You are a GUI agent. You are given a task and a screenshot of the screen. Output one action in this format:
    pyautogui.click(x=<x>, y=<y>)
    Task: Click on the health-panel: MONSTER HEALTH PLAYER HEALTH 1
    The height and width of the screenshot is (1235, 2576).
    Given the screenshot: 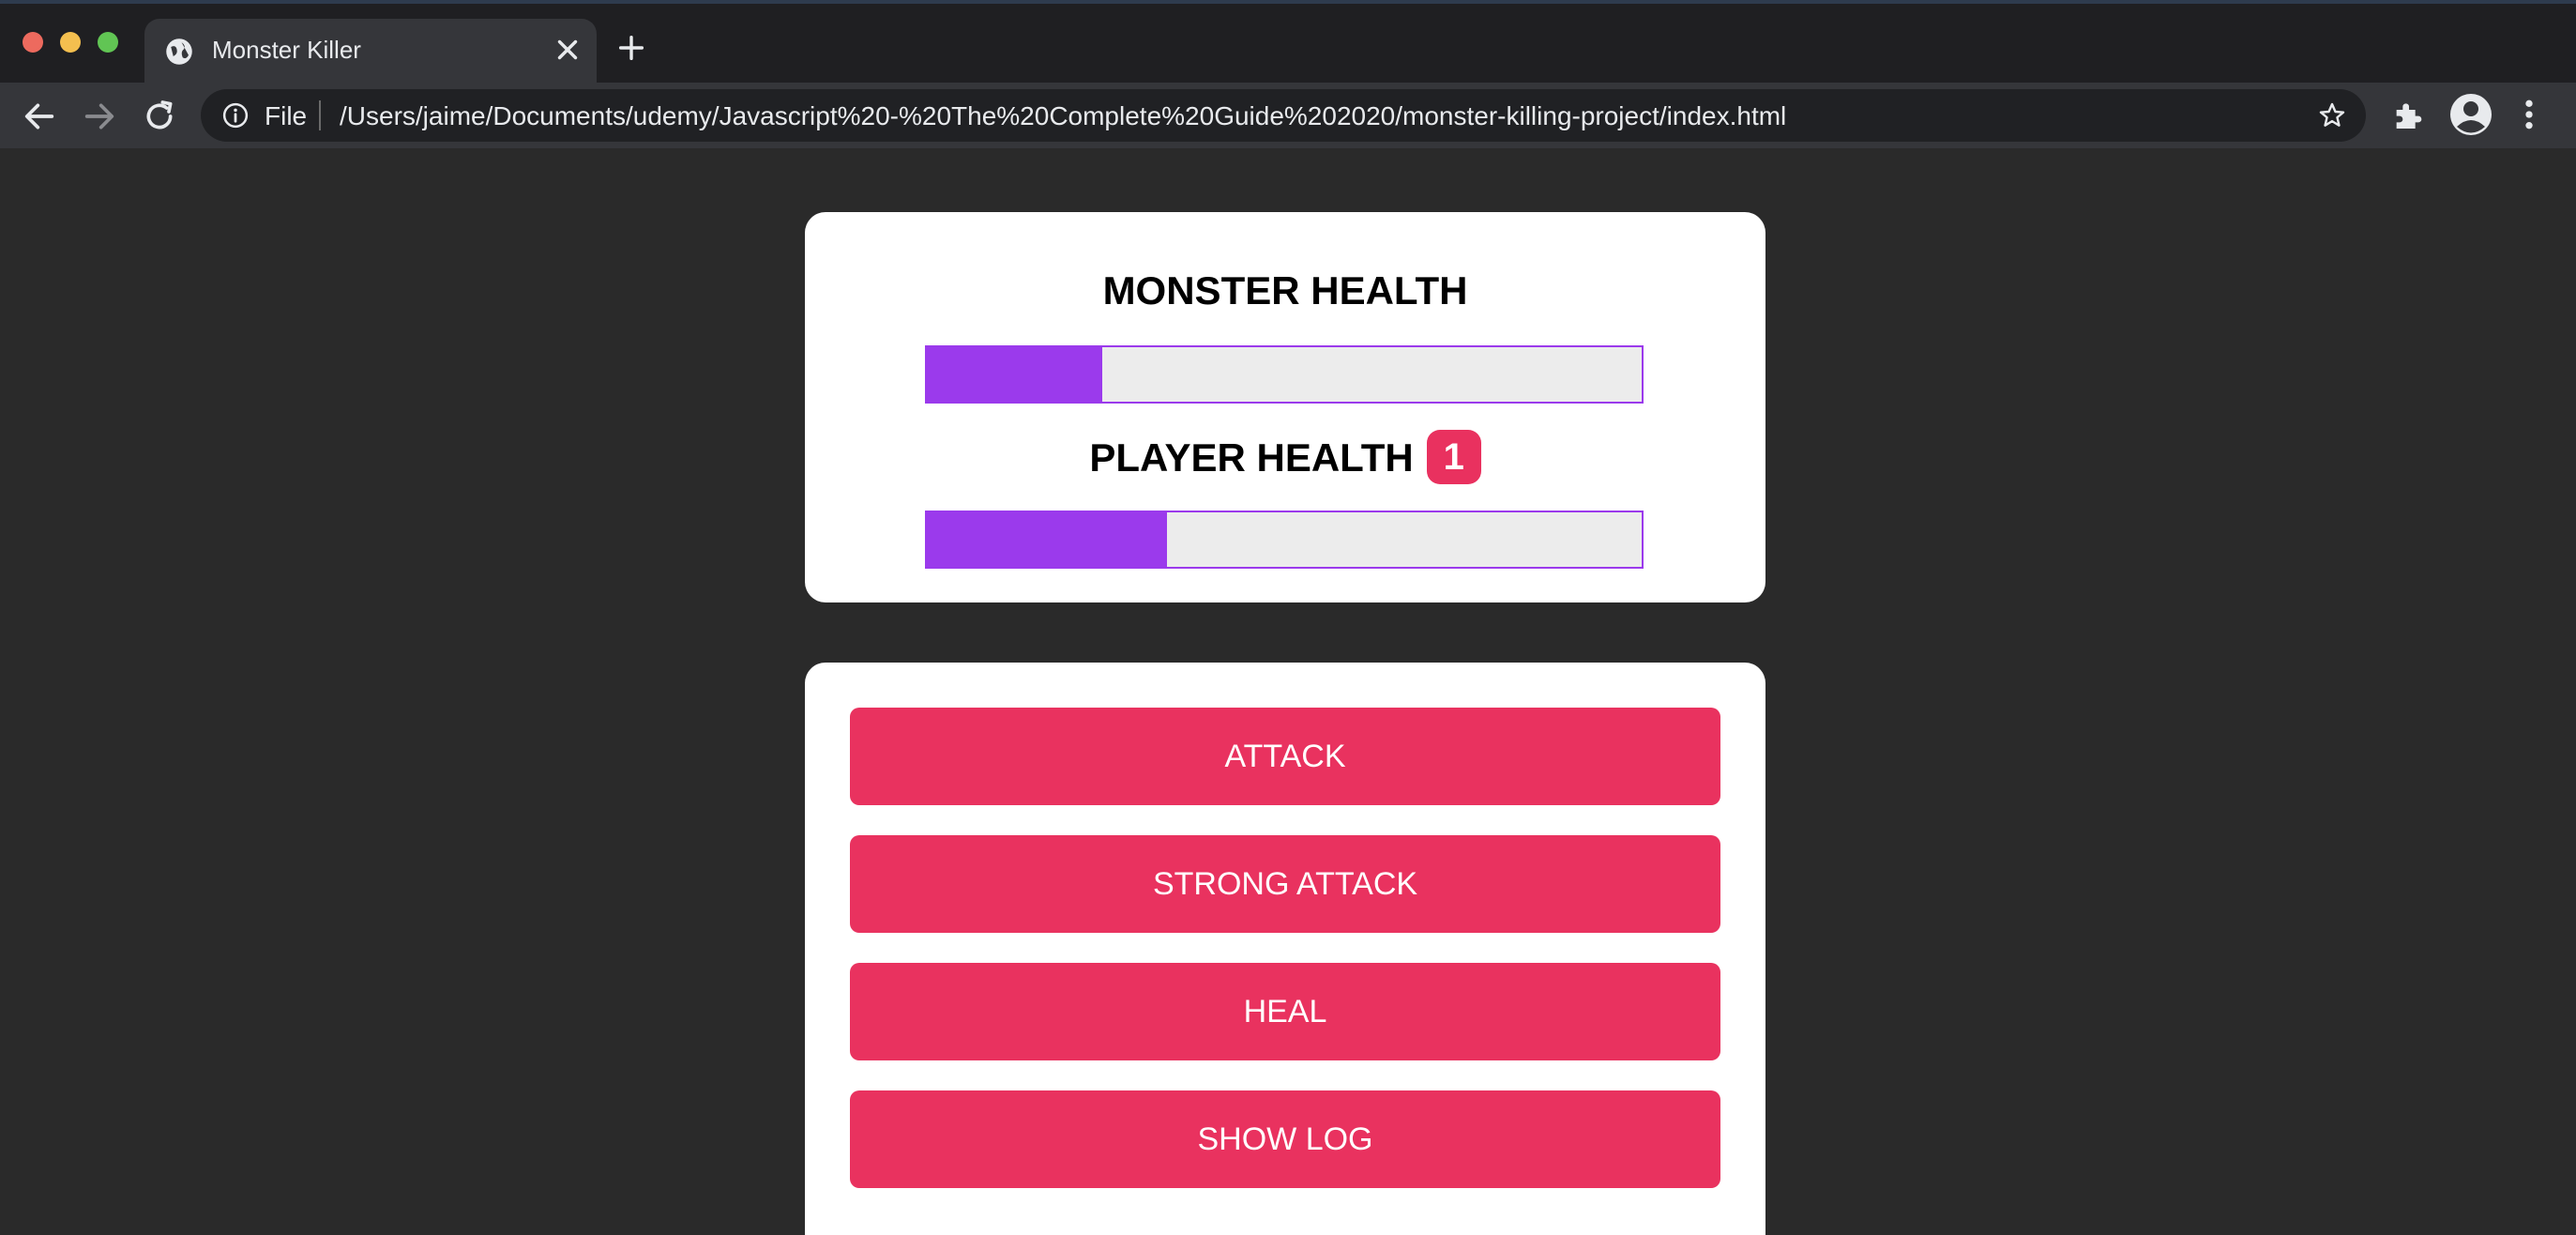 What is the action you would take?
    pyautogui.click(x=1285, y=407)
    